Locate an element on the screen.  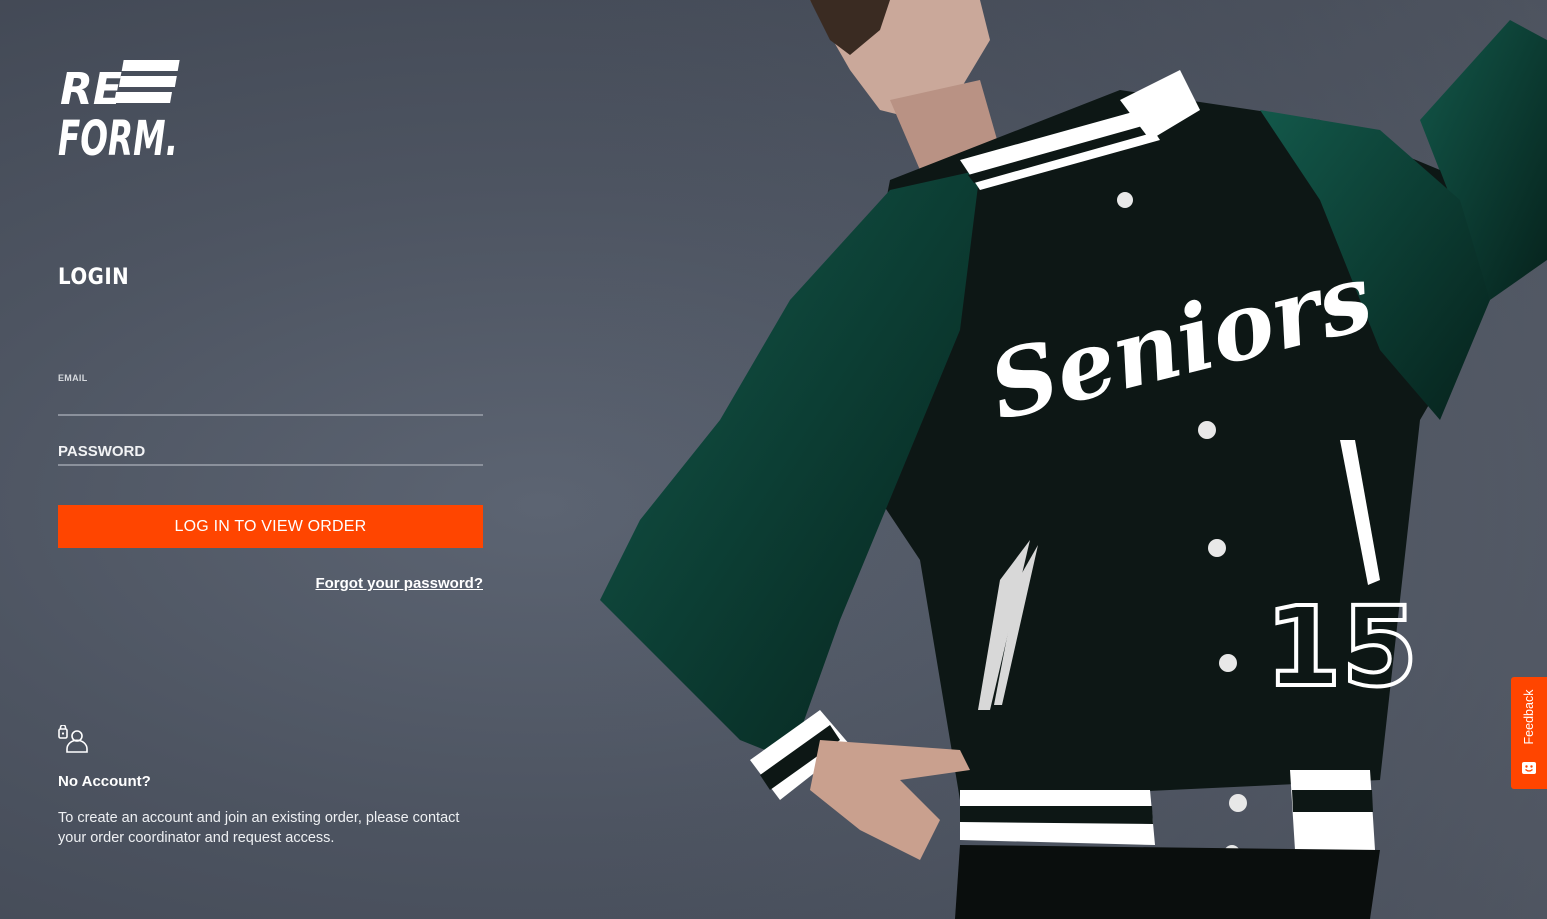
feedback-tab: Feedback is located at coordinates (1529, 733).